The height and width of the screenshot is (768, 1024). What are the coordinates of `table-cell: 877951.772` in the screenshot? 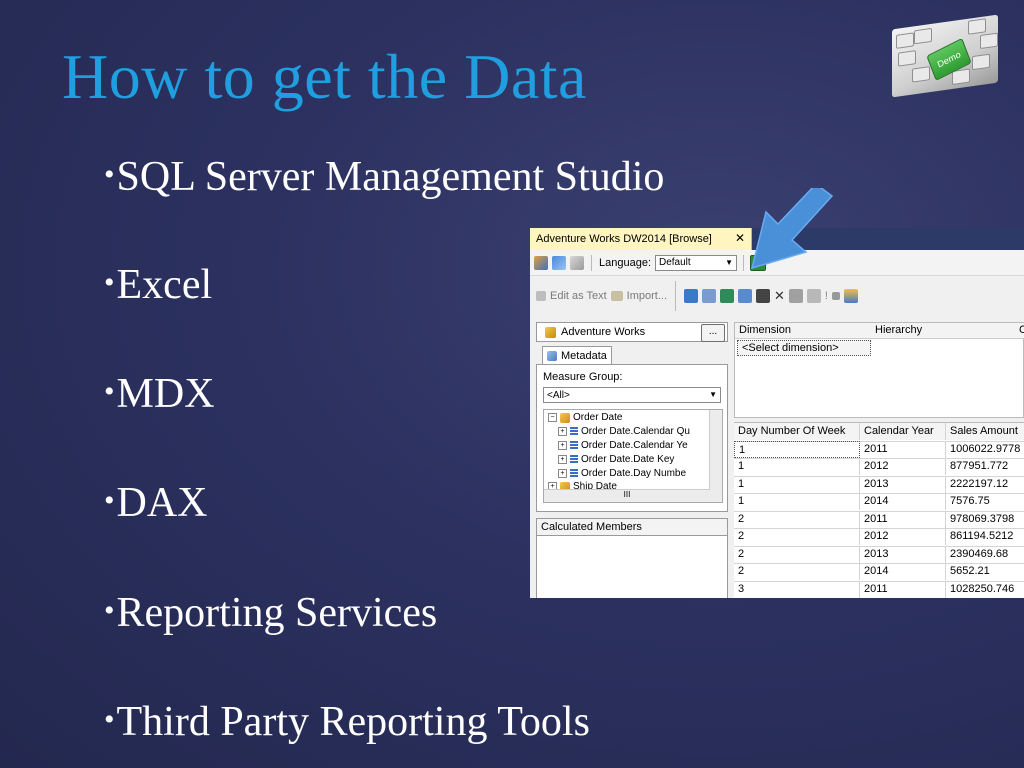 It's located at (985, 466).